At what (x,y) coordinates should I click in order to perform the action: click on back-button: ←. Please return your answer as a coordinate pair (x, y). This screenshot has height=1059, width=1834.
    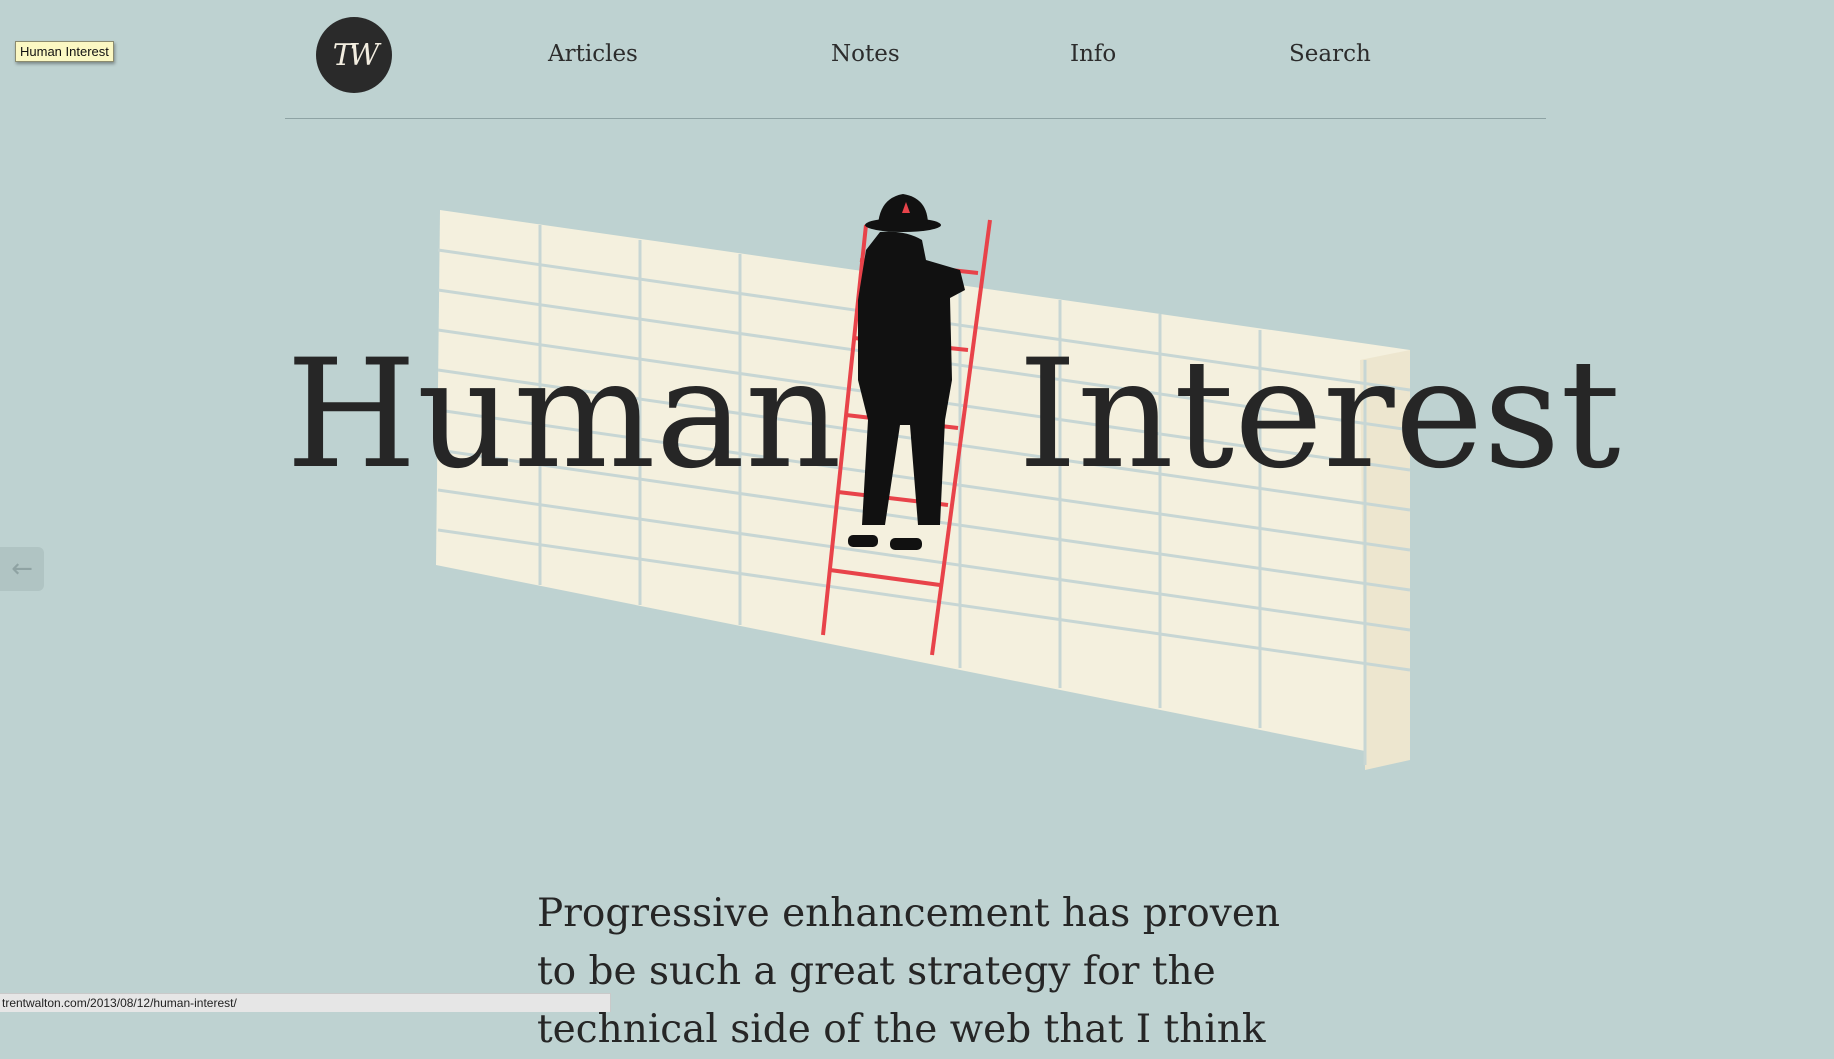
    Looking at the image, I should click on (22, 569).